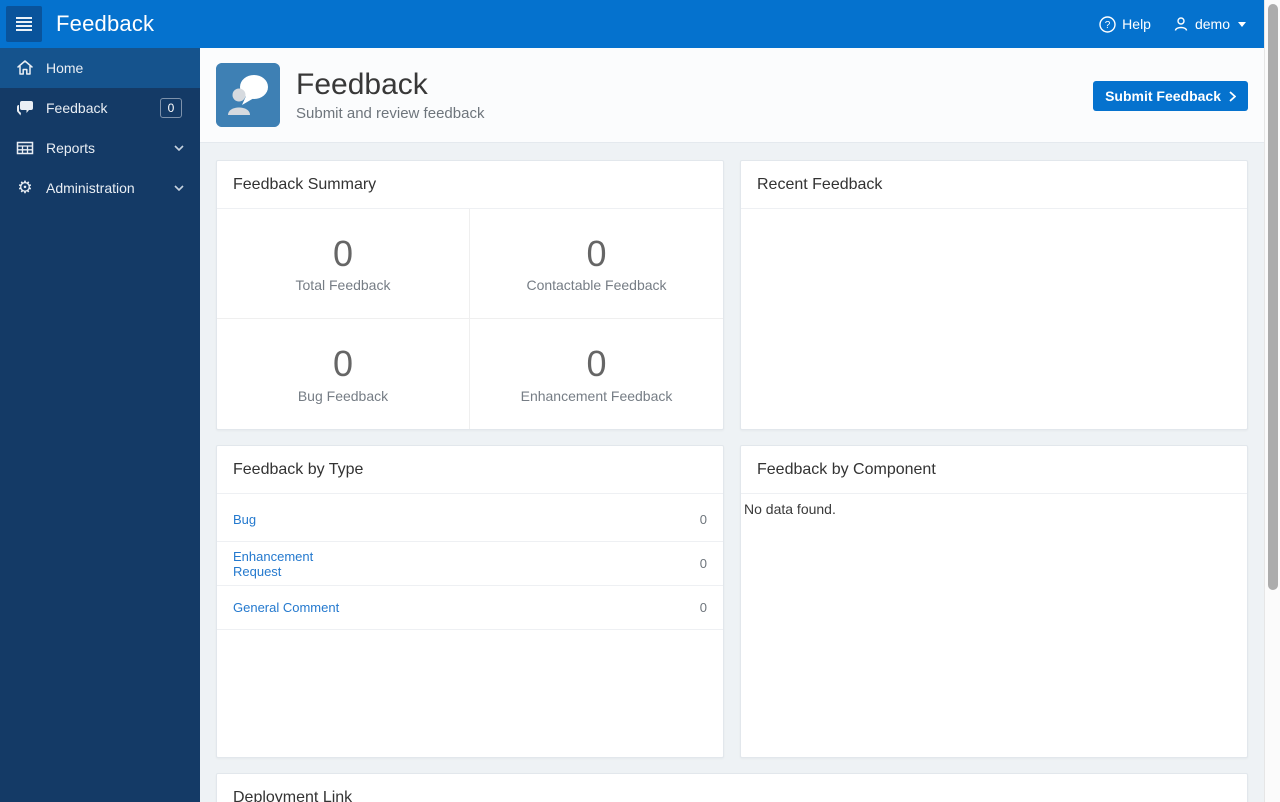  Describe the element at coordinates (77, 108) in the screenshot. I see `sidebar-item-label: Feedback` at that location.